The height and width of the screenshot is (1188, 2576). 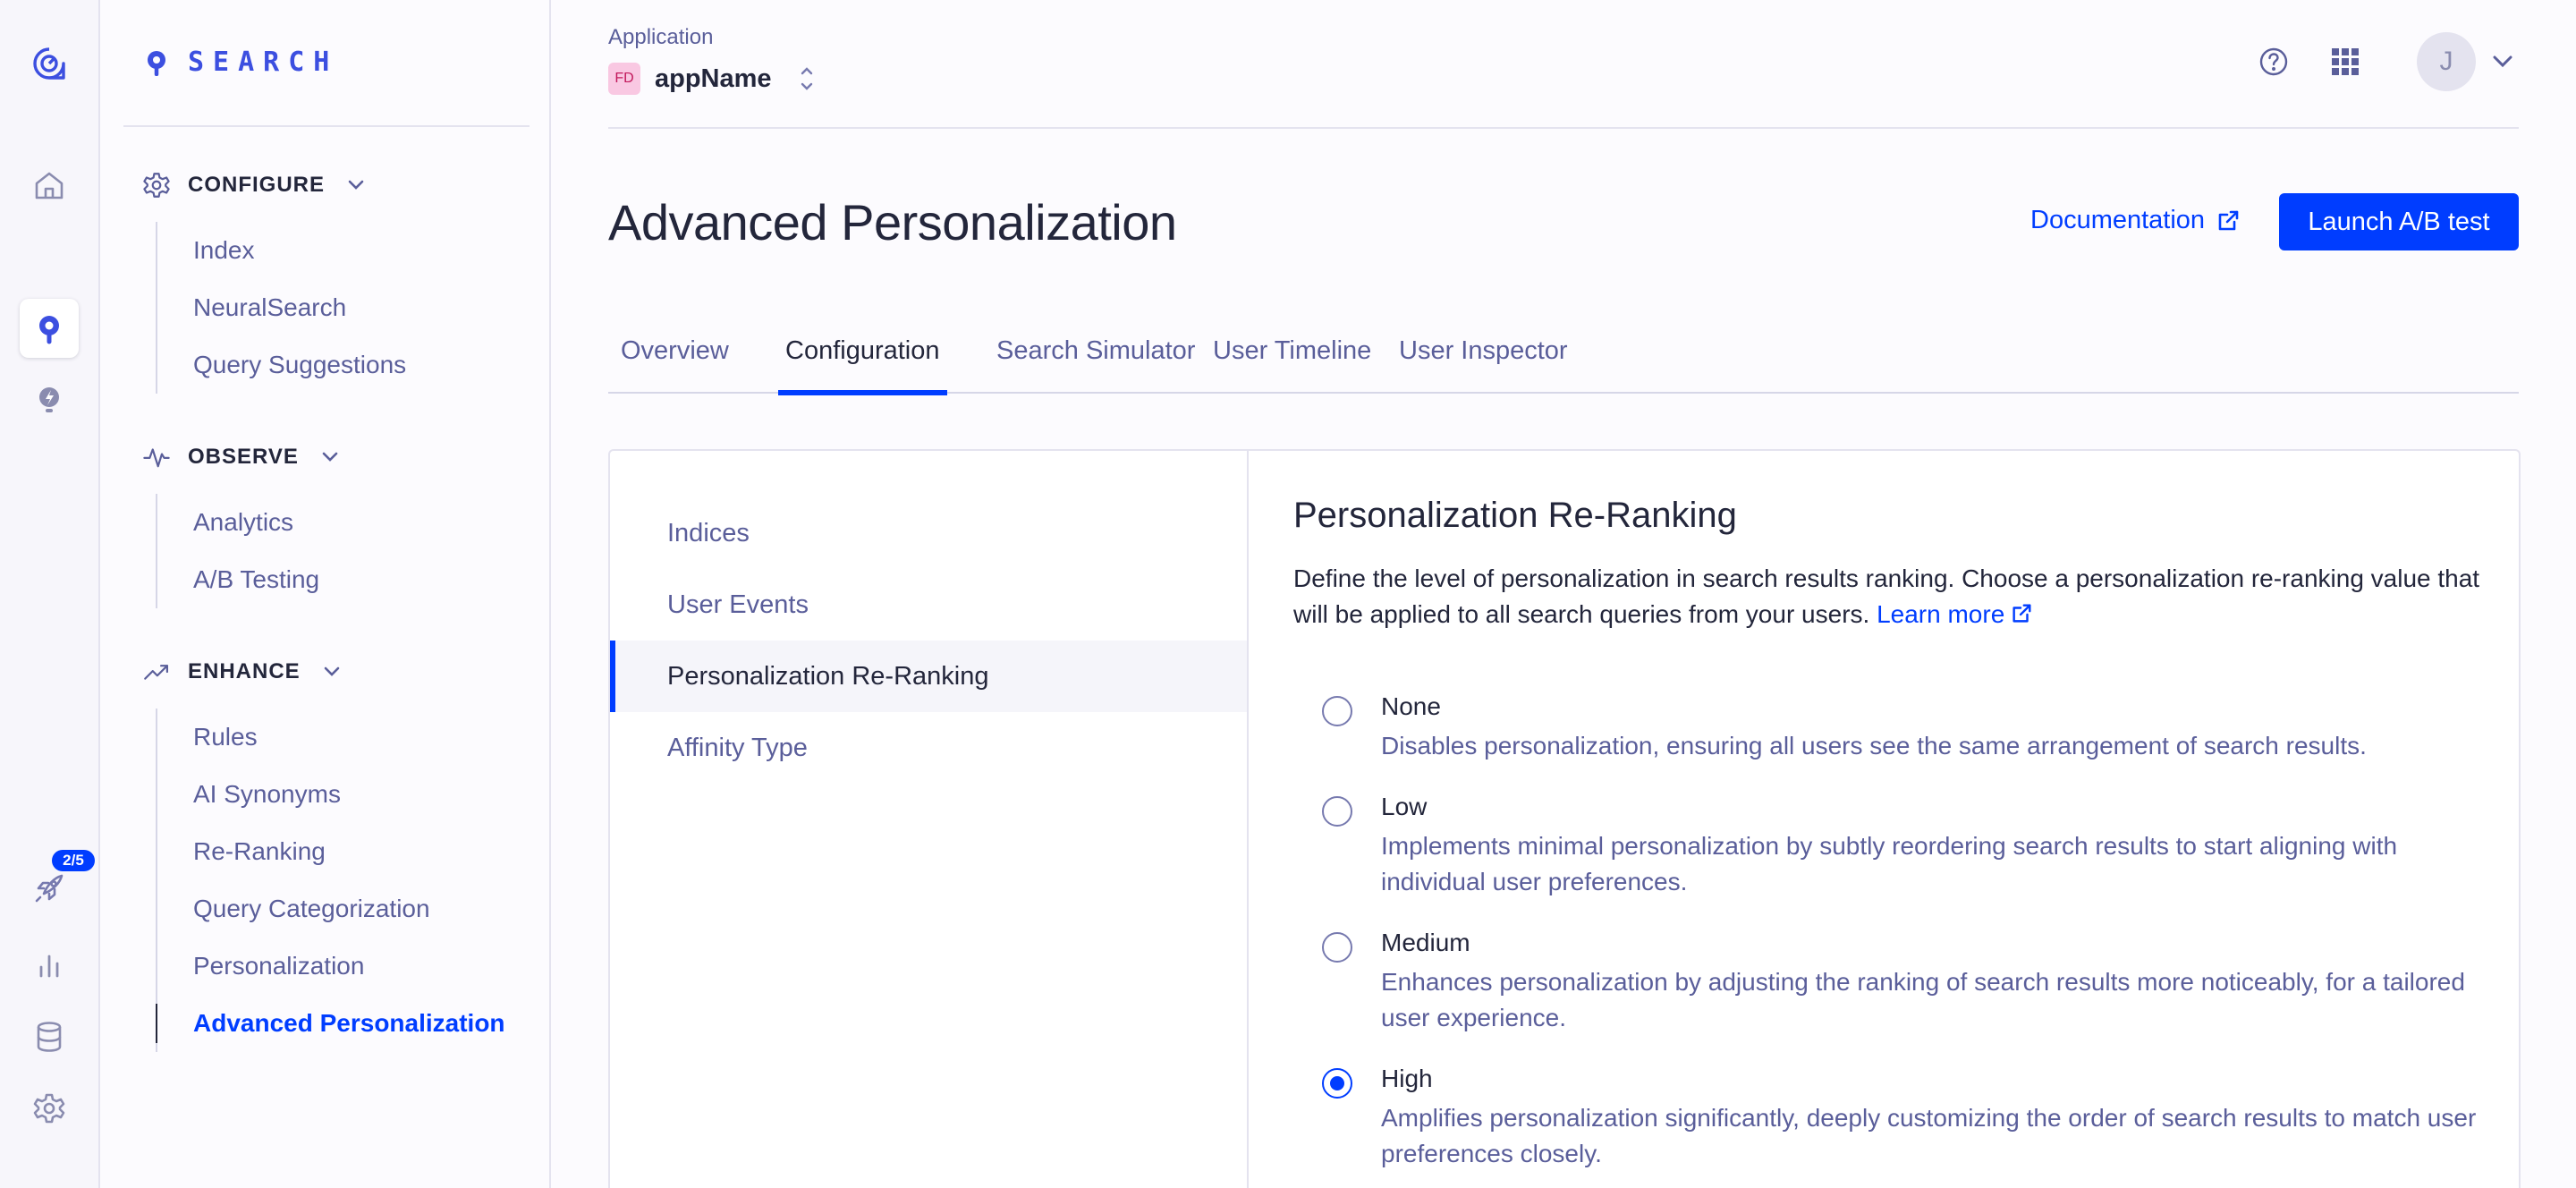 I want to click on search-product-icon, so click(x=49, y=329).